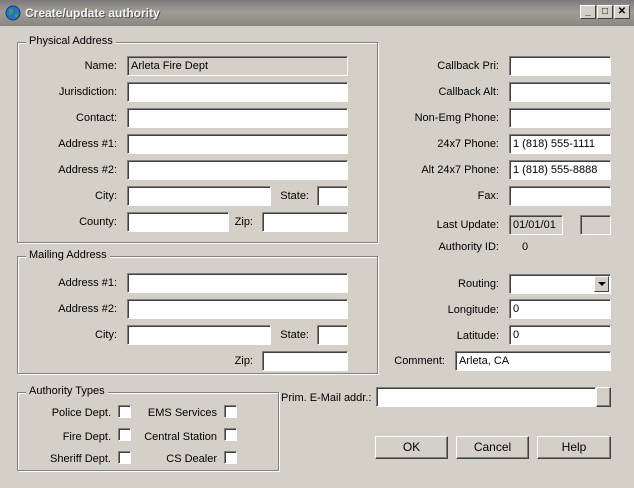 This screenshot has height=488, width=634. Describe the element at coordinates (486, 397) in the screenshot. I see `email-field` at that location.